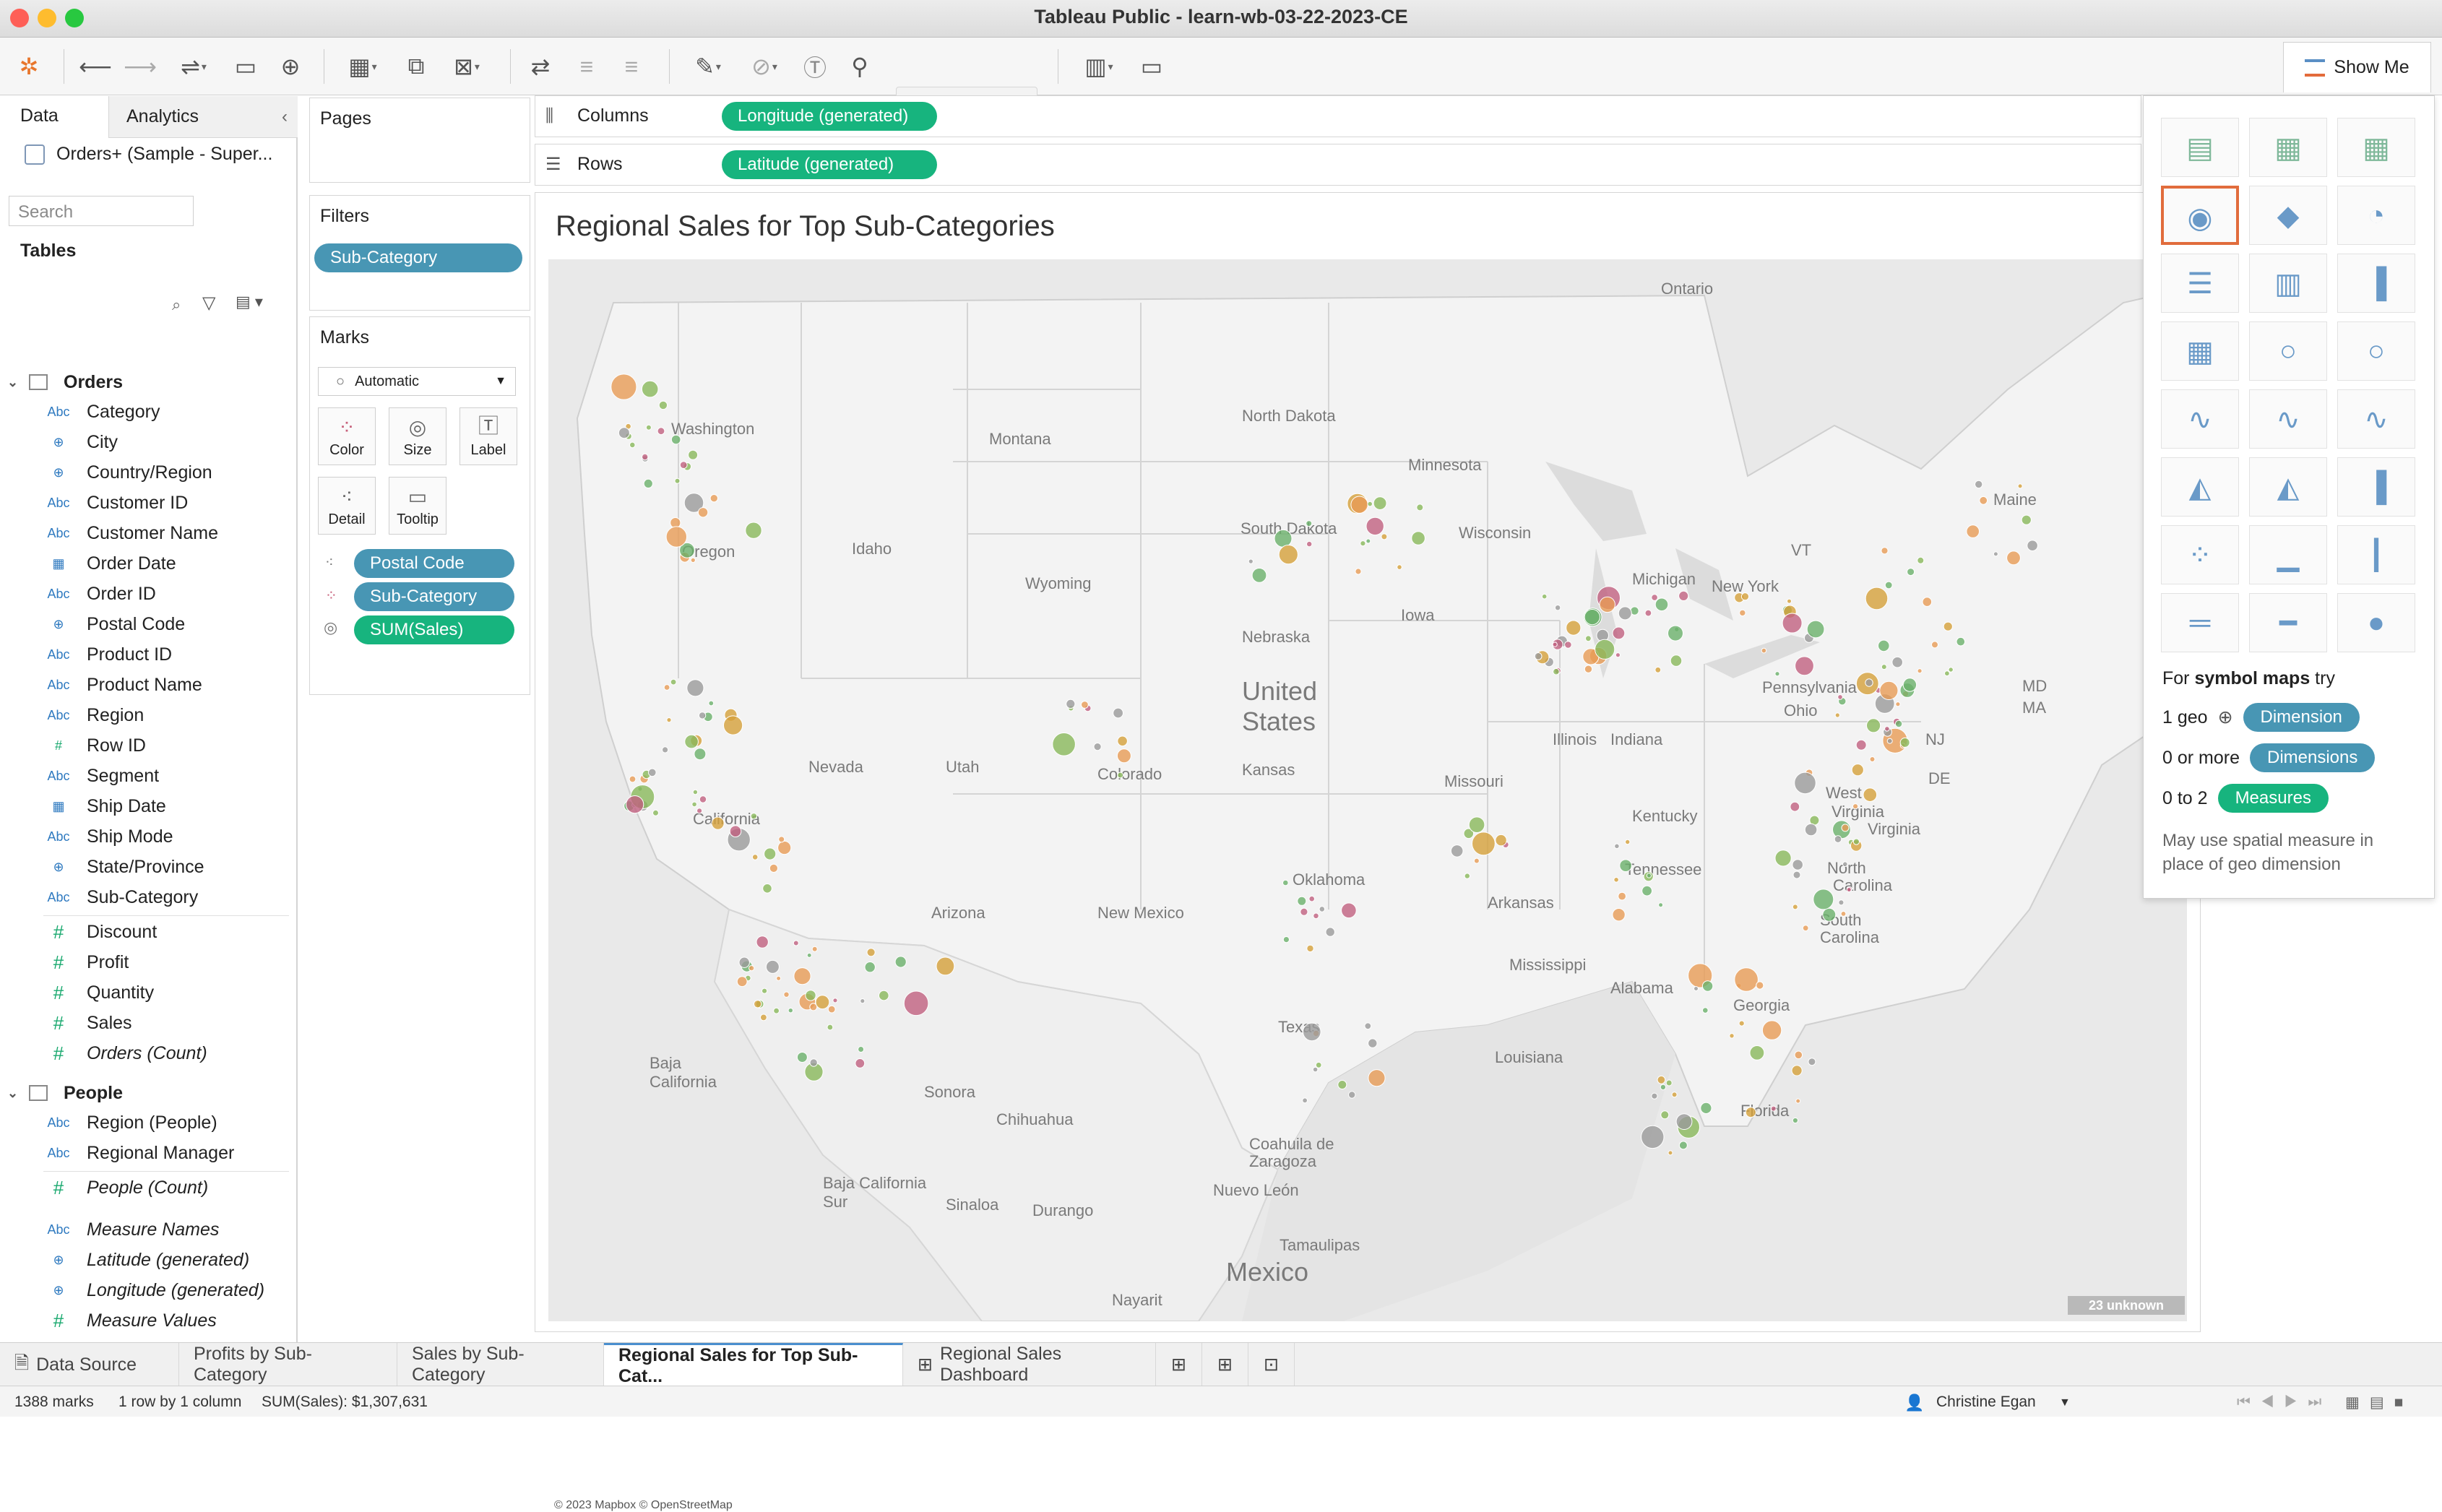 This screenshot has height=1512, width=2442. Describe the element at coordinates (2288, 147) in the screenshot. I see `chart-type-heat-map: ▦` at that location.